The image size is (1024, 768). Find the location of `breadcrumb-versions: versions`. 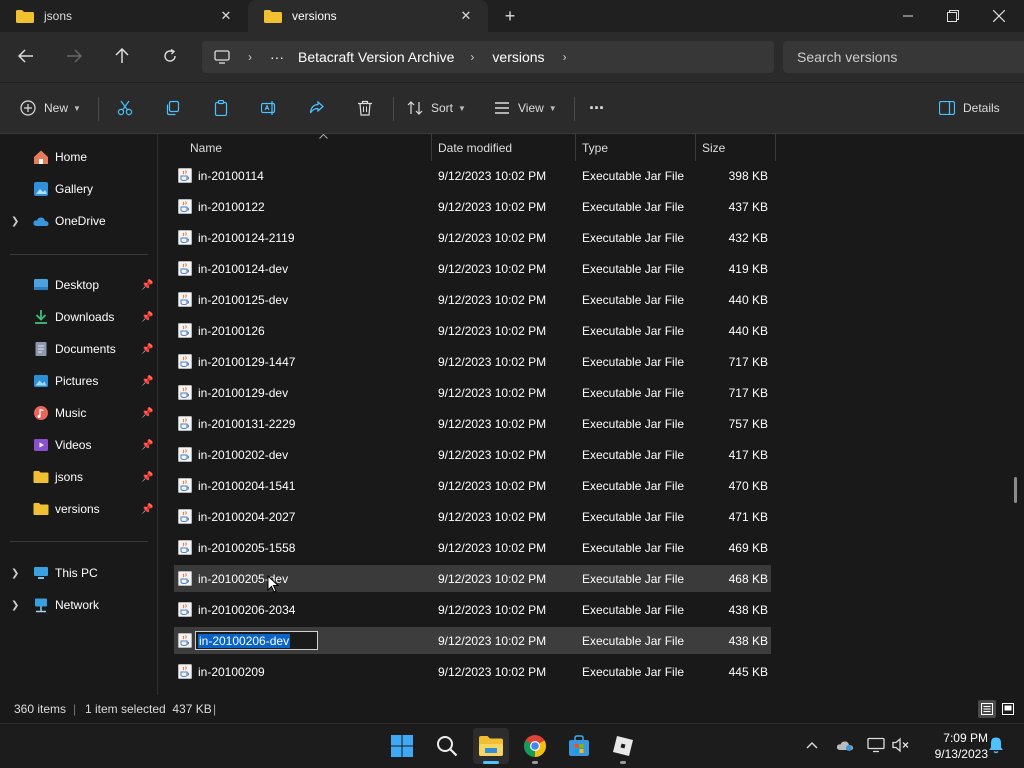

breadcrumb-versions: versions is located at coordinates (518, 57).